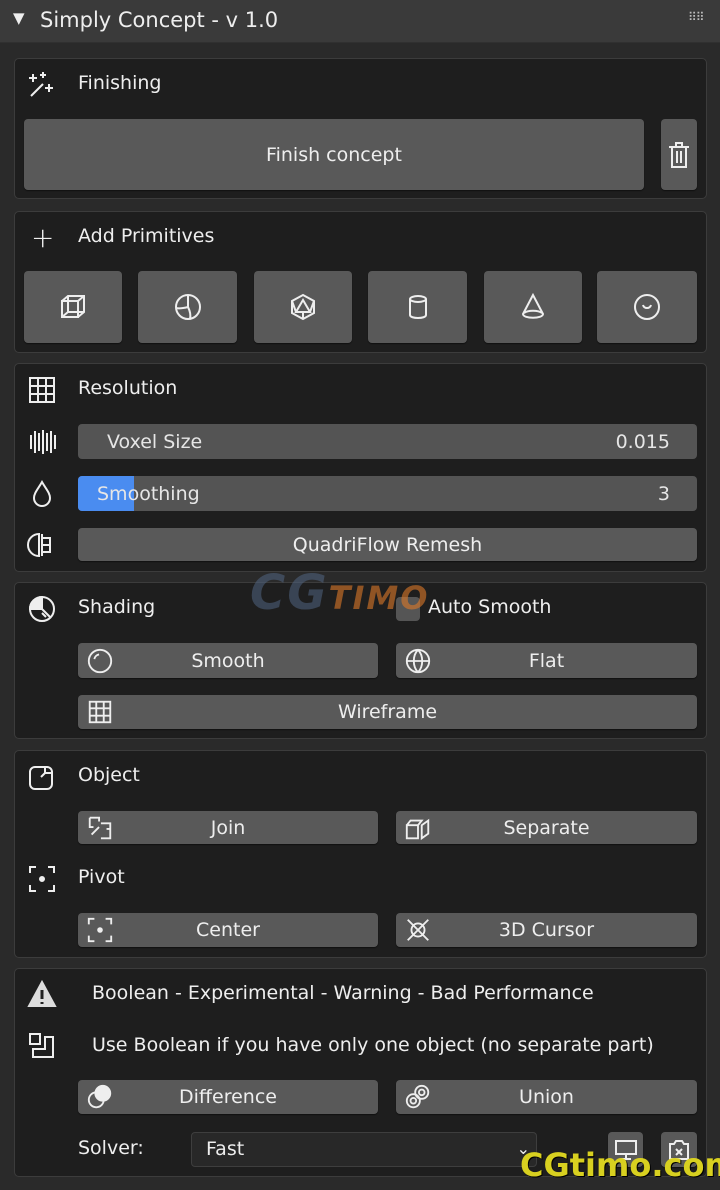  I want to click on cone-icon, so click(533, 305).